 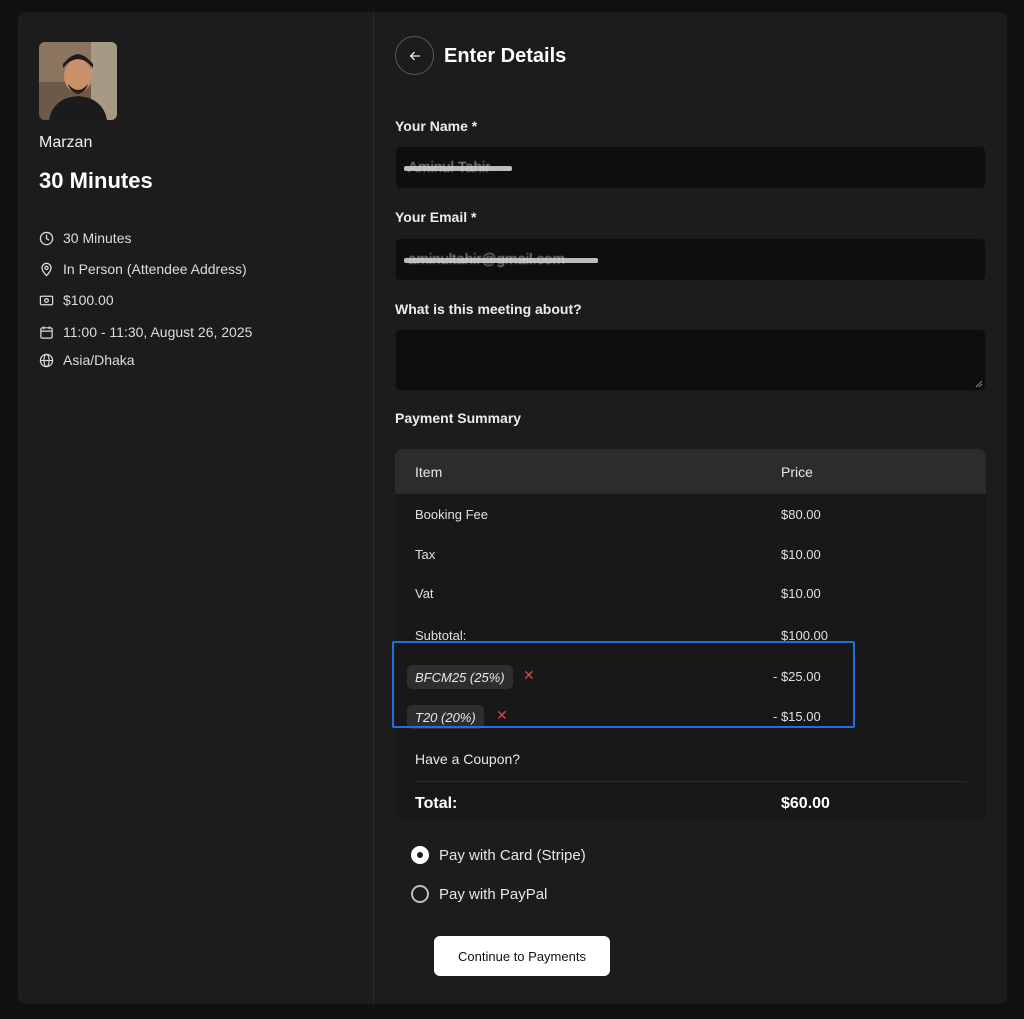 I want to click on coupon-discount: - $15.00, so click(x=797, y=716).